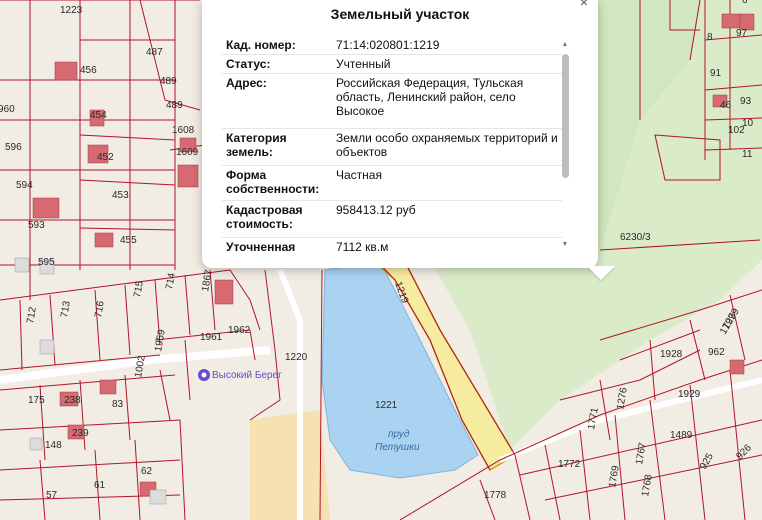  I want to click on scrollbar: ▲ ▼, so click(565, 145).